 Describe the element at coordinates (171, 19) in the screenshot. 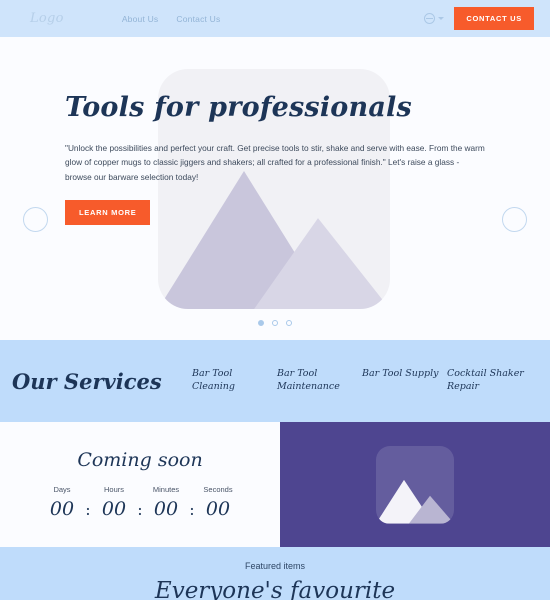

I see `main-navigation: About Us Contact Us` at that location.